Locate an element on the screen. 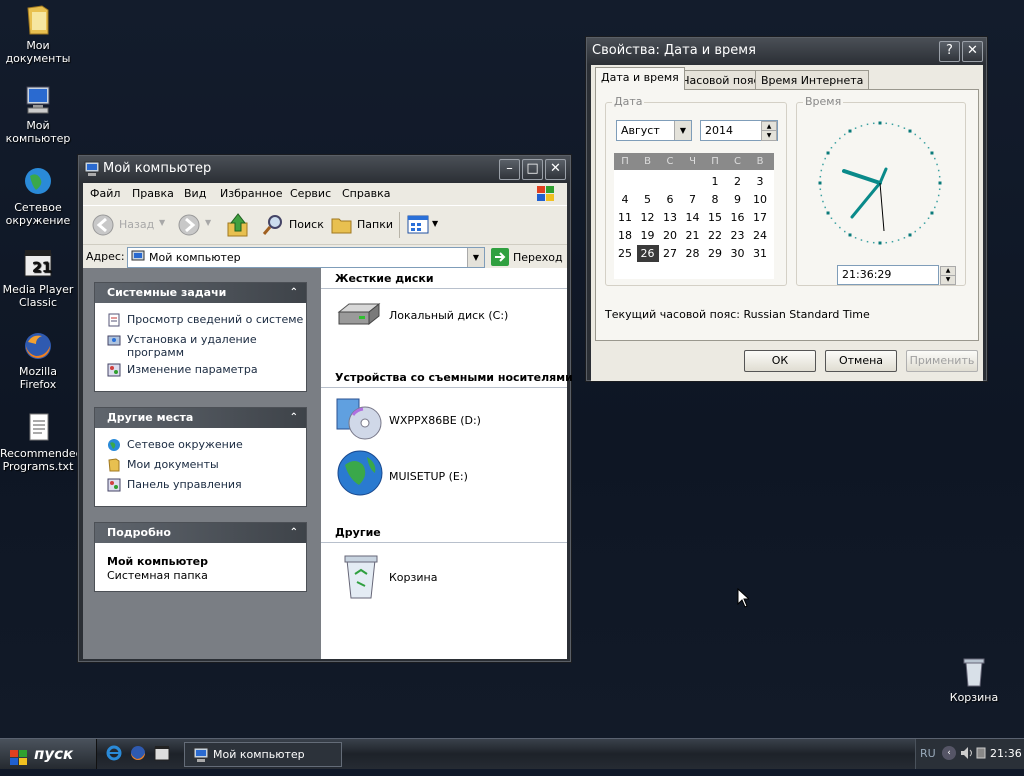  views-button: ▼ is located at coordinates (423, 225).